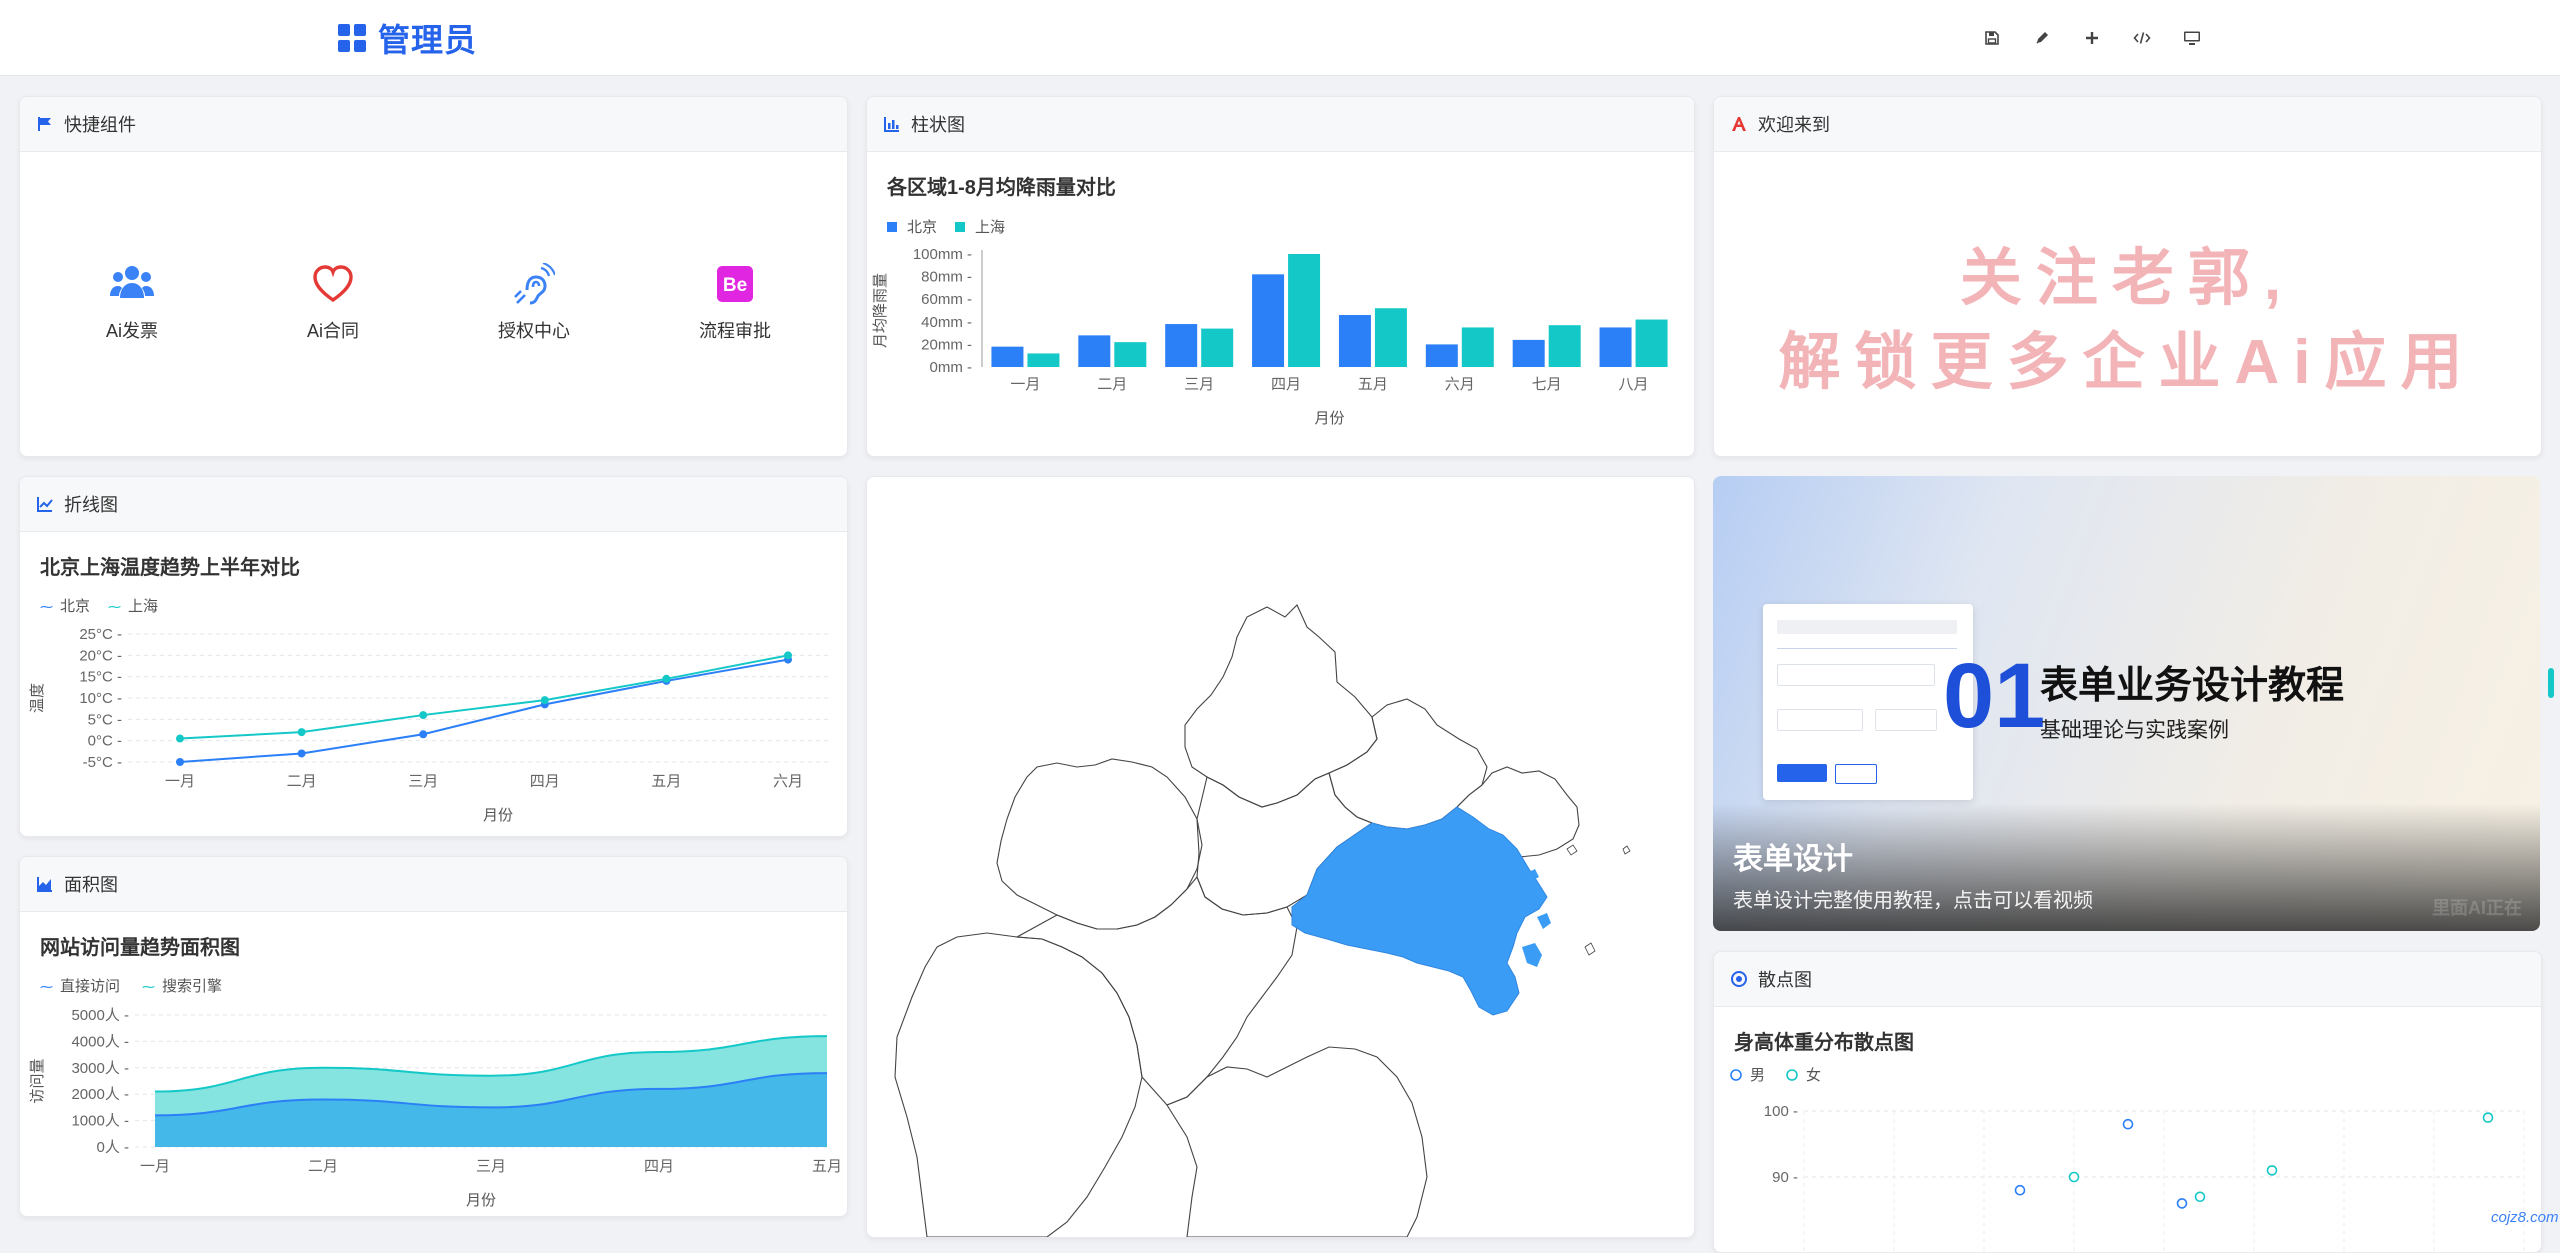 The height and width of the screenshot is (1253, 2560). I want to click on y-tick-label: 20°C -, so click(100, 655).